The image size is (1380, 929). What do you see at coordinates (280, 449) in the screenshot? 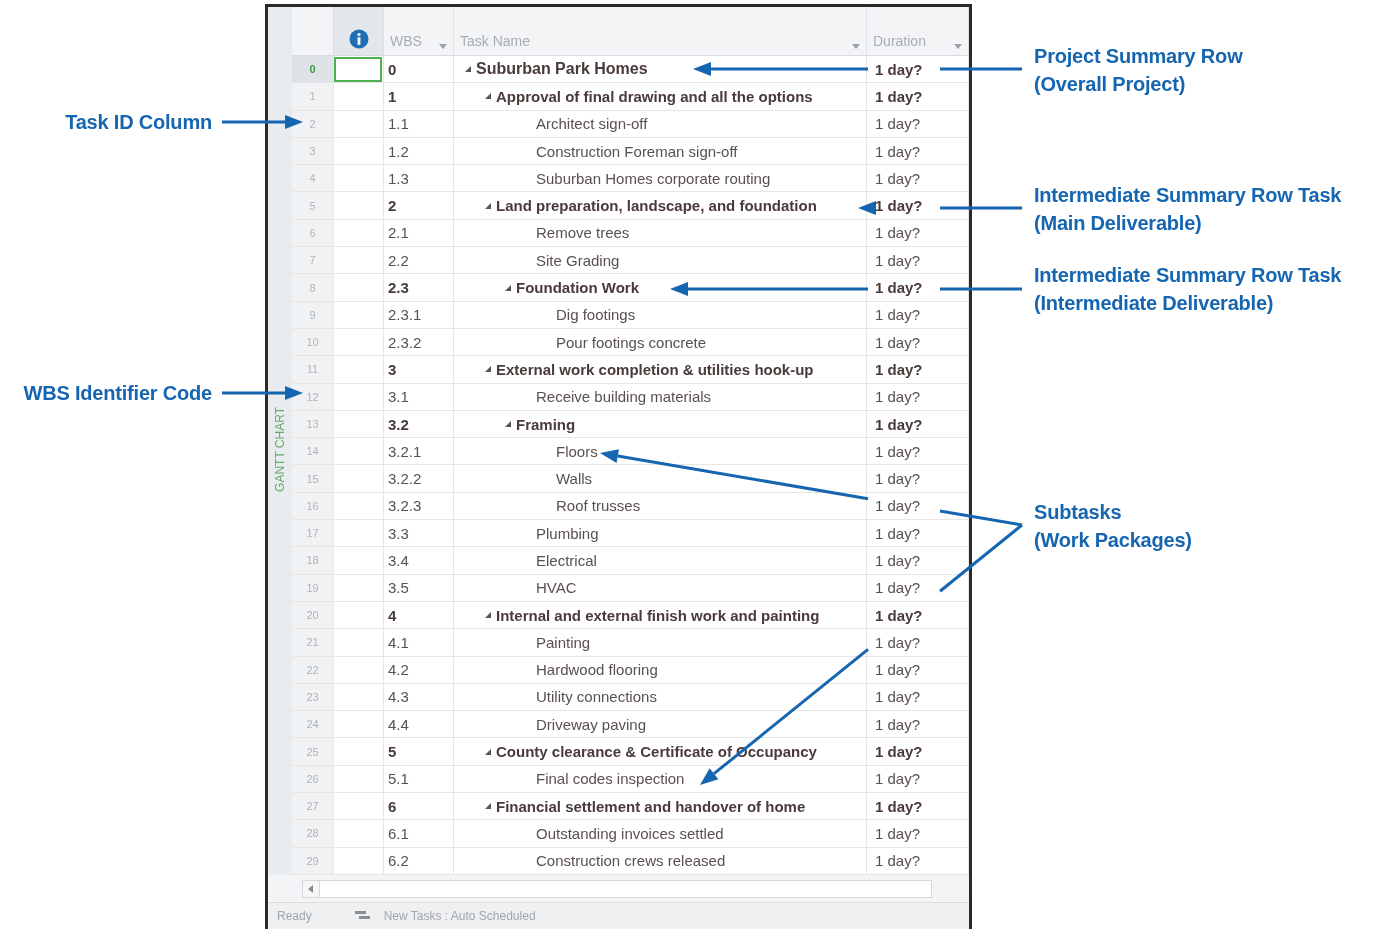
I see `view-label: GANTT CHART` at bounding box center [280, 449].